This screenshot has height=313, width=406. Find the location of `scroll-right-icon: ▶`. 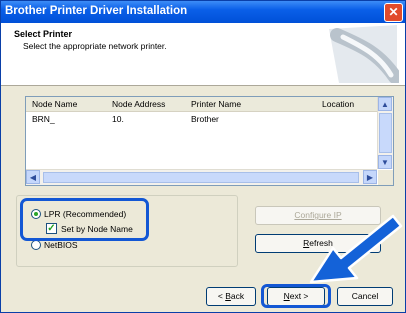

scroll-right-icon: ▶ is located at coordinates (370, 177).